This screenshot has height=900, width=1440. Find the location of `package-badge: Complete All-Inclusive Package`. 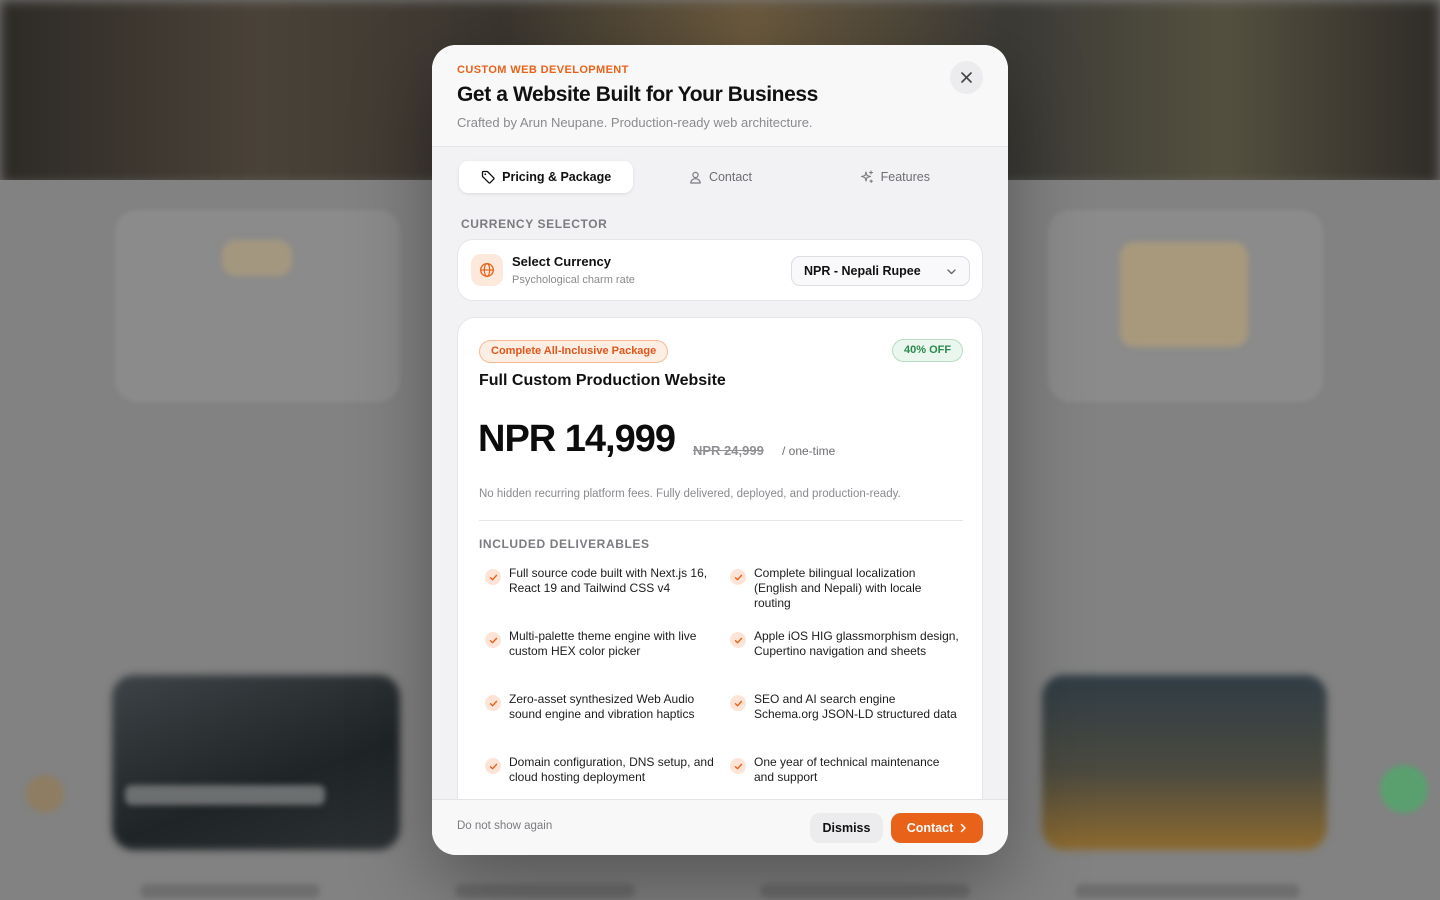

package-badge: Complete All-Inclusive Package is located at coordinates (574, 351).